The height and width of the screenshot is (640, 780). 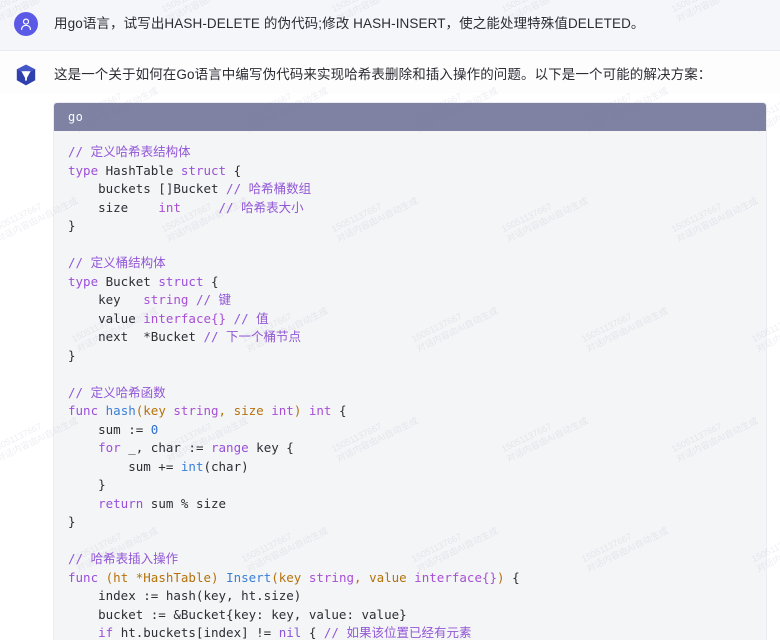 What do you see at coordinates (117, 262) in the screenshot?
I see `code-token: // 定义桶结构体` at bounding box center [117, 262].